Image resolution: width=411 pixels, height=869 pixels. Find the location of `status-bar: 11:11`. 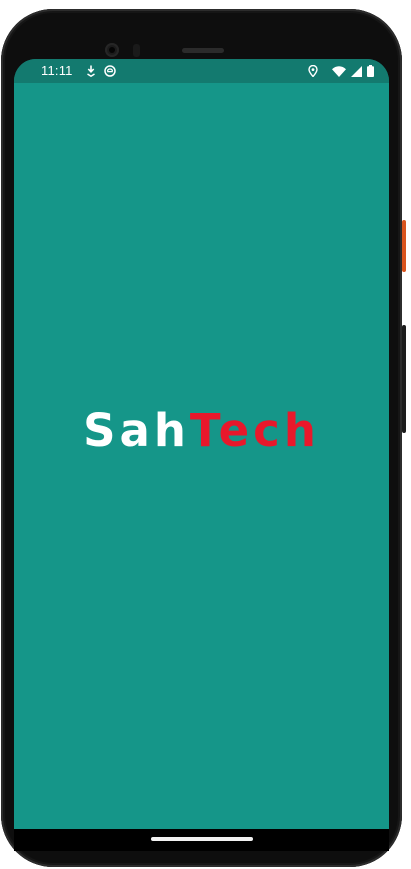

status-bar: 11:11 is located at coordinates (201, 71).